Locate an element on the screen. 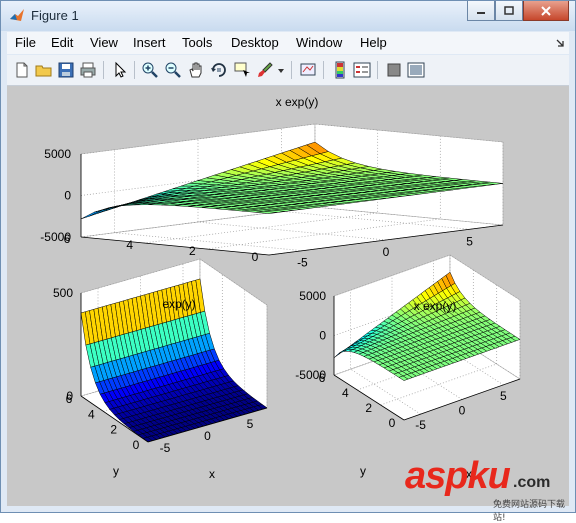  maximize-button is located at coordinates (509, 11).